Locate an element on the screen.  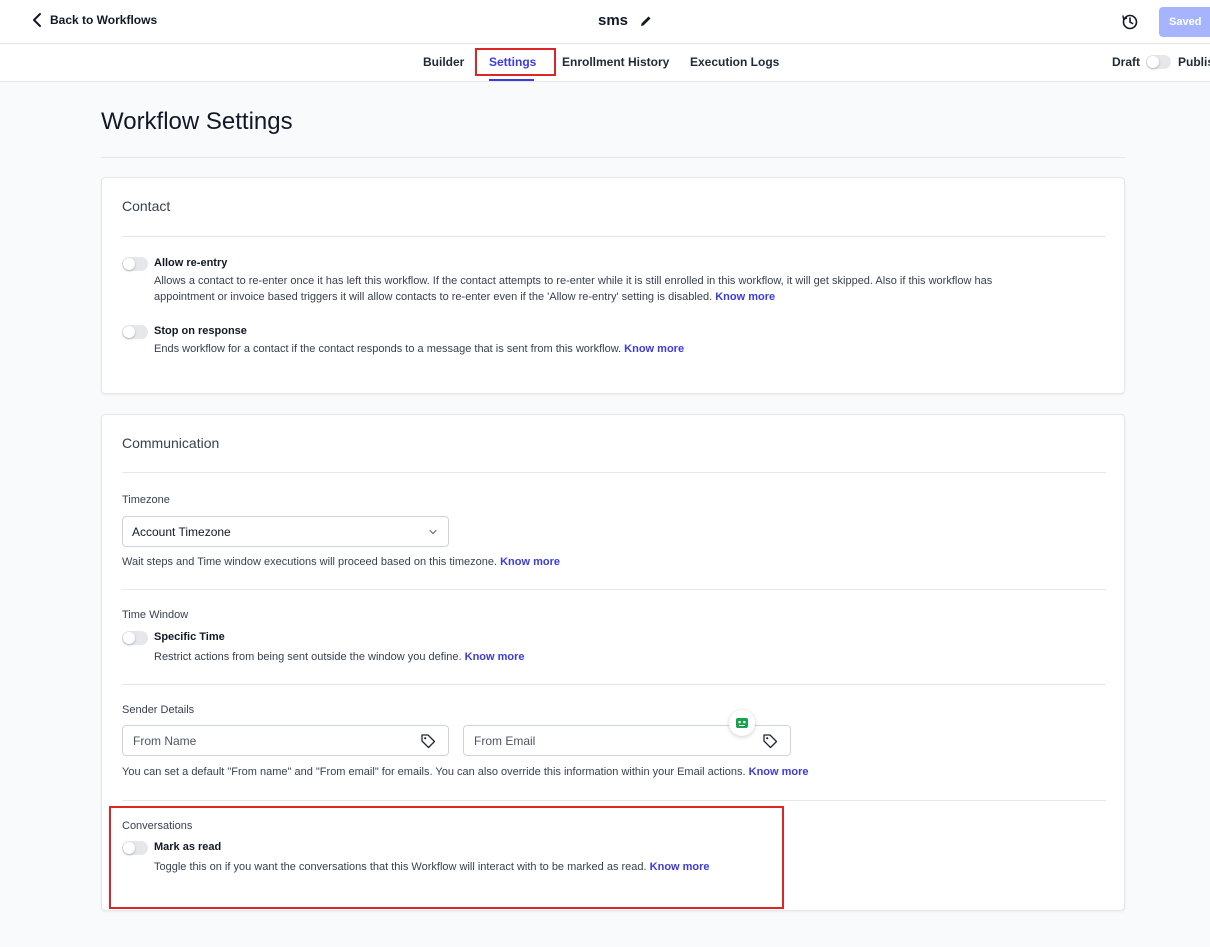
back-to-workflows-link: Back to Workflows is located at coordinates (93, 20).